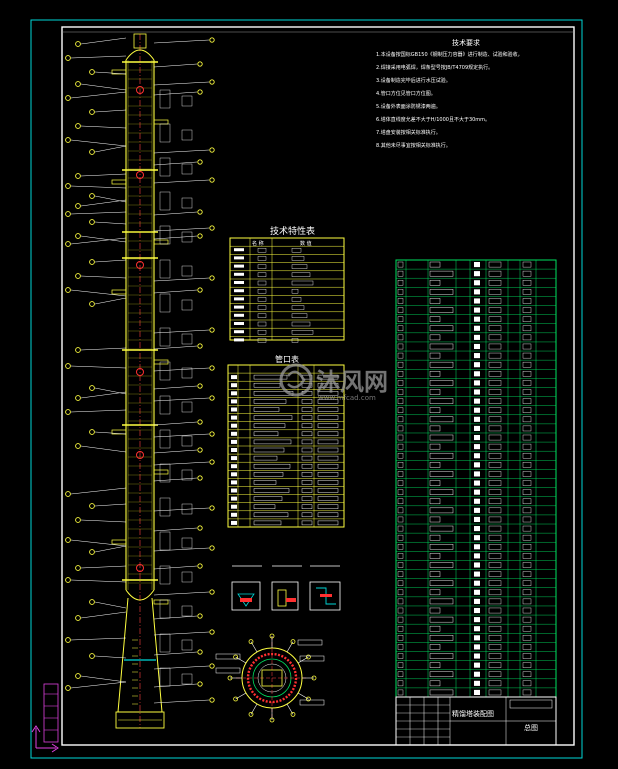 The height and width of the screenshot is (769, 618). Describe the element at coordinates (433, 119) in the screenshot. I see `note-line: 6.塔体直线度允差不大于H/1000且不大于30mm。` at that location.